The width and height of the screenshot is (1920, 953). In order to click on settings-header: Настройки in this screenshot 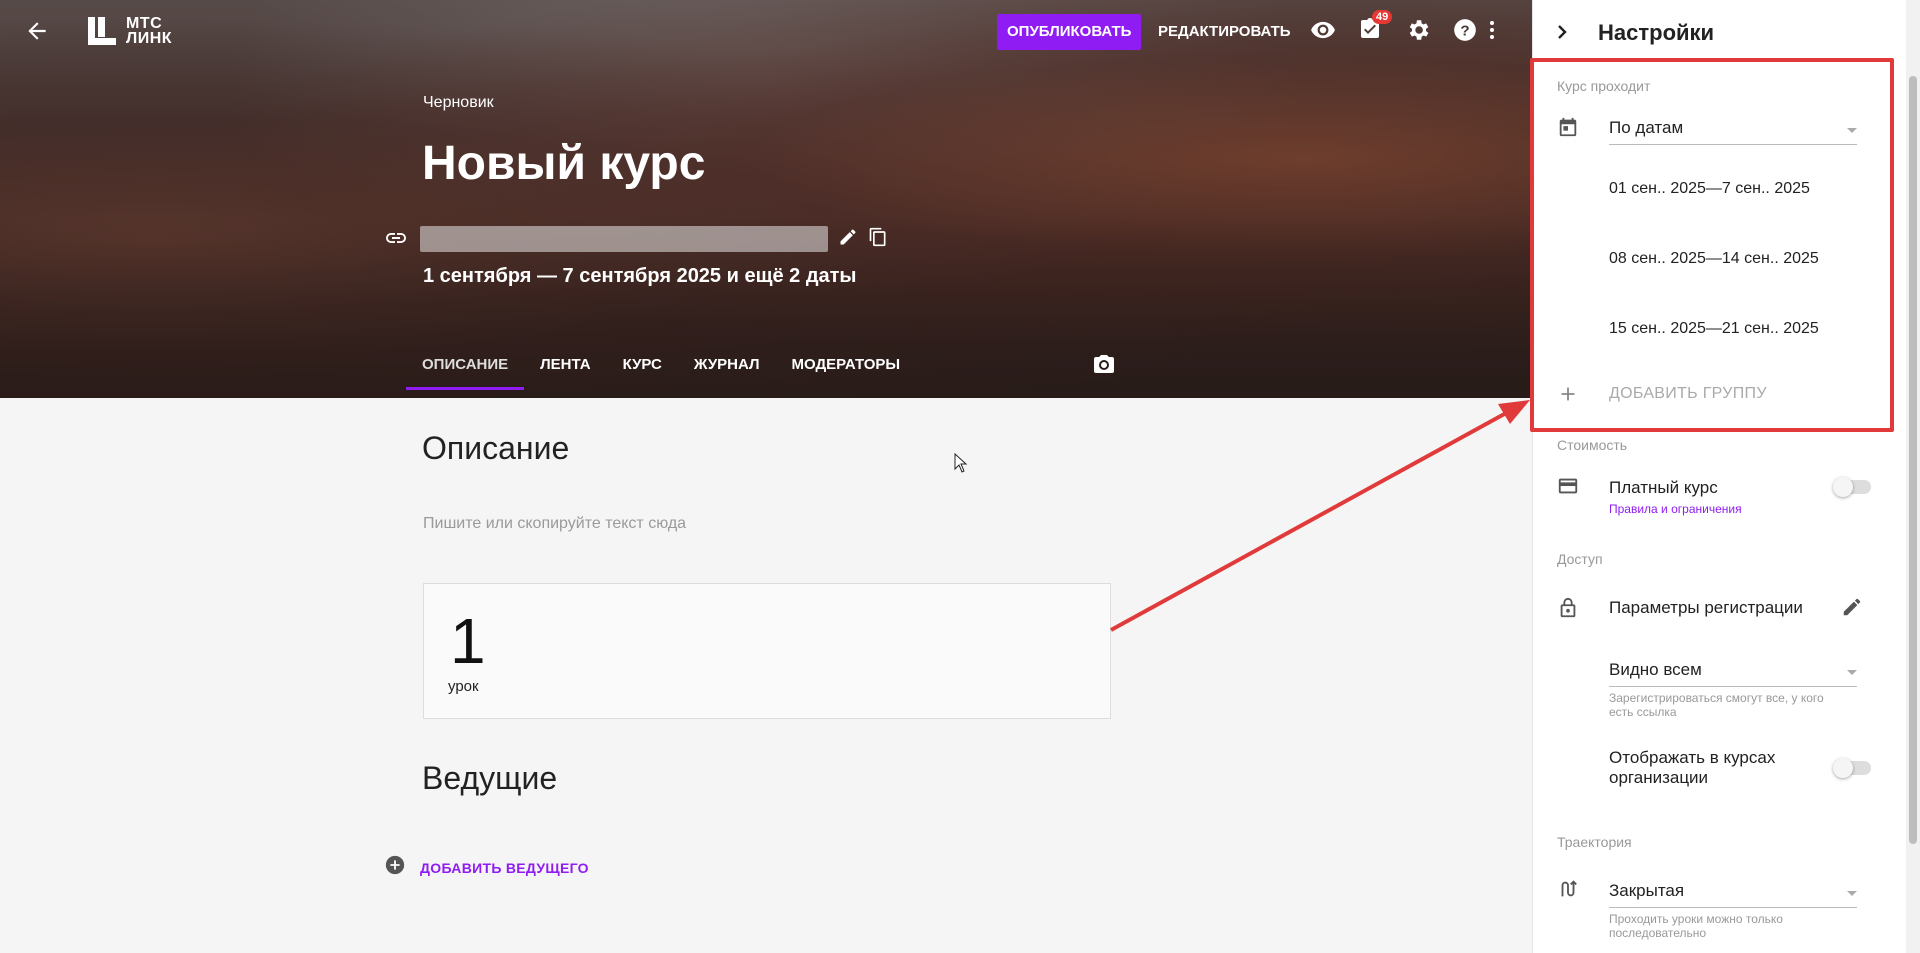, I will do `click(1726, 32)`.